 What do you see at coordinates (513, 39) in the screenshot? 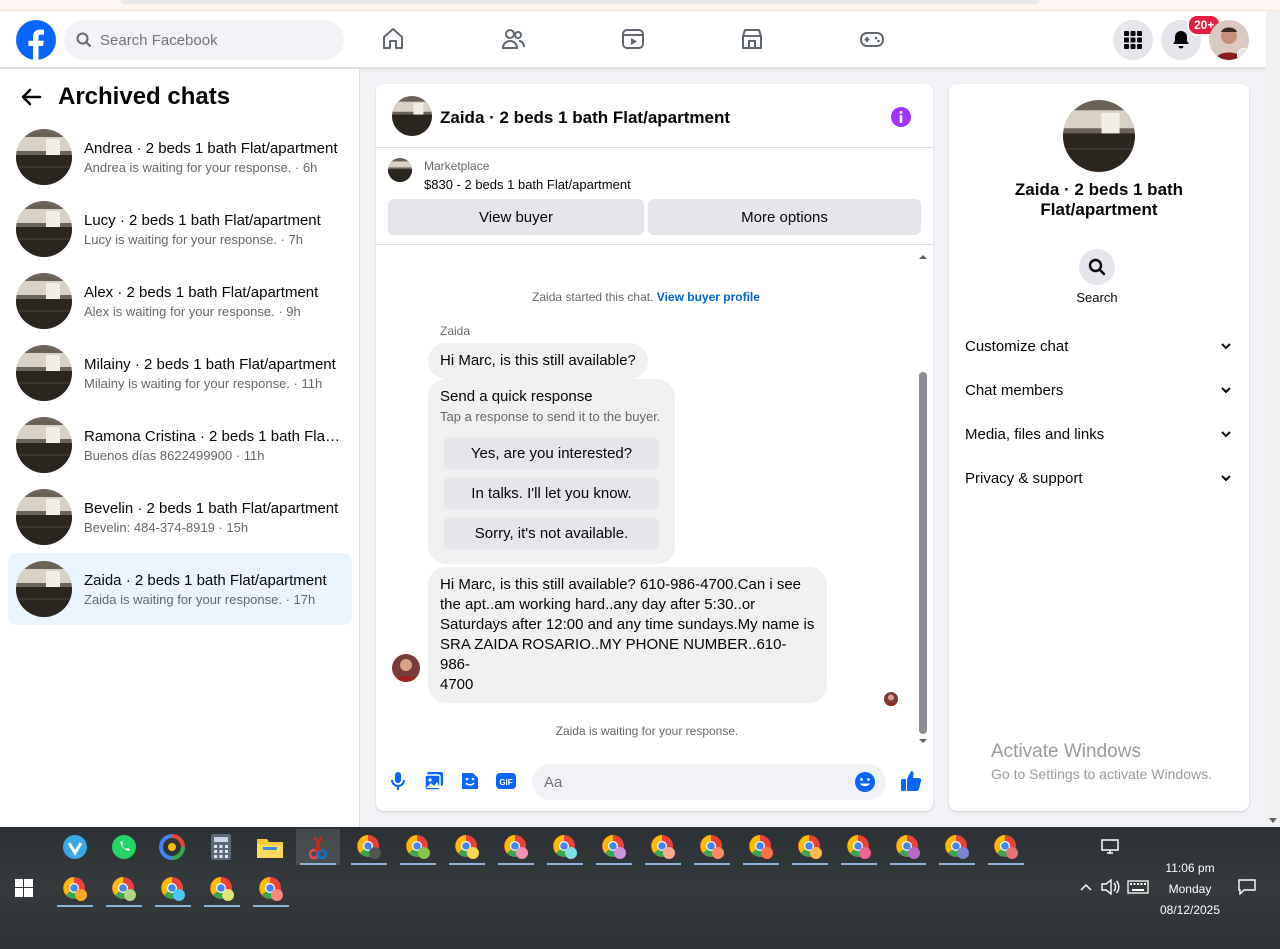
I see `friends-icon` at bounding box center [513, 39].